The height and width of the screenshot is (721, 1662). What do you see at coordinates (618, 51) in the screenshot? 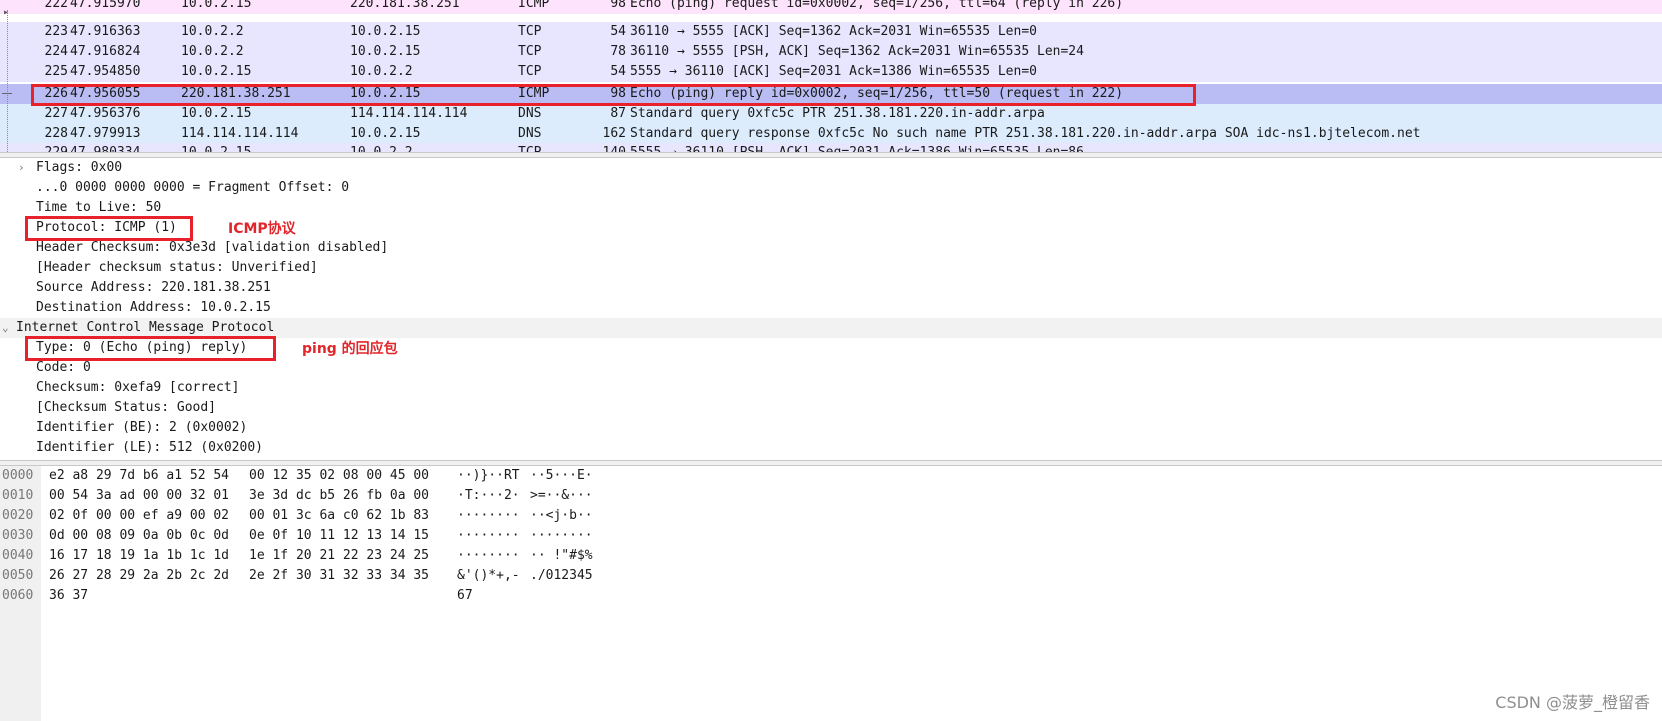
I see `packet-length: 78` at bounding box center [618, 51].